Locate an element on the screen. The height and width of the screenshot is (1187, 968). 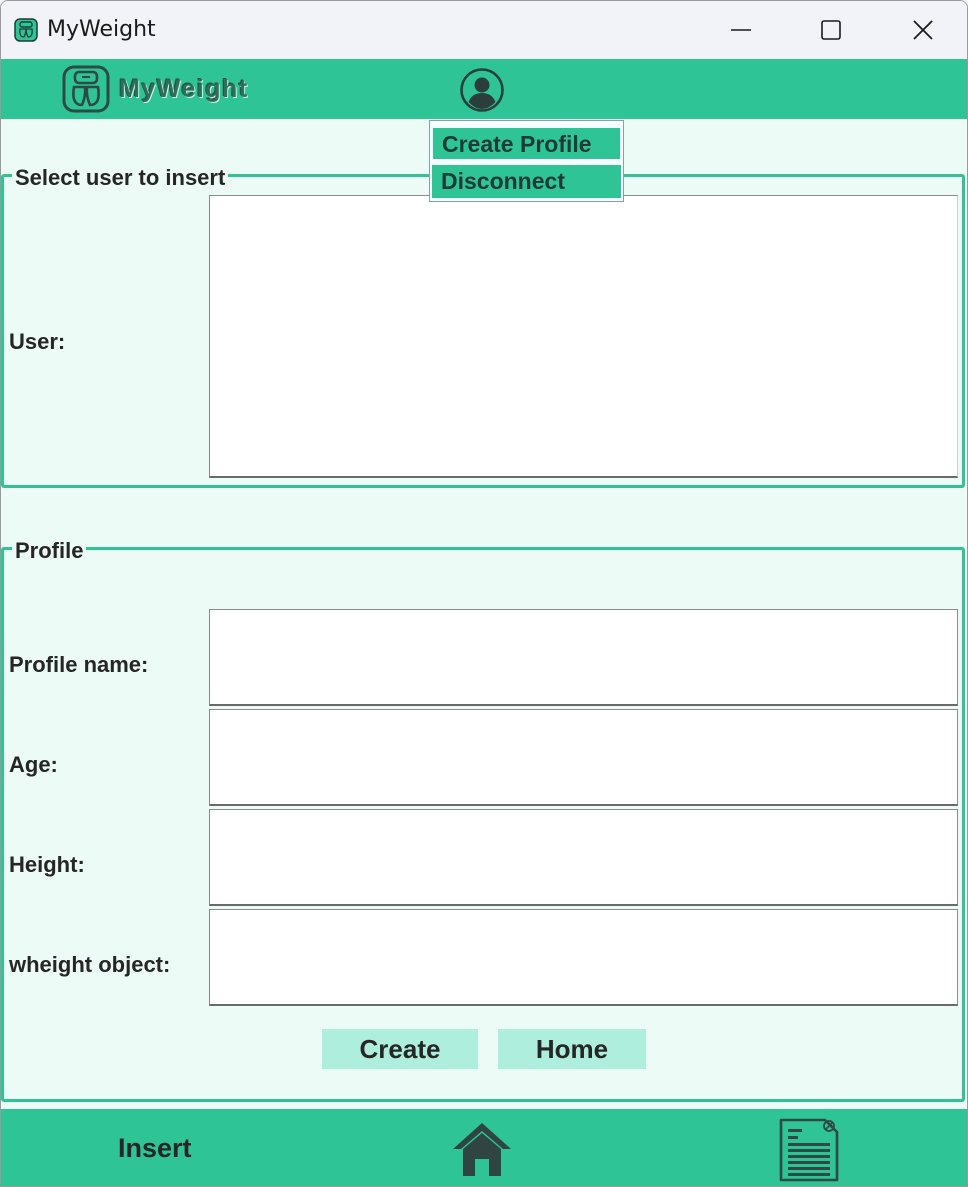
age-label: Age: is located at coordinates (33, 764).